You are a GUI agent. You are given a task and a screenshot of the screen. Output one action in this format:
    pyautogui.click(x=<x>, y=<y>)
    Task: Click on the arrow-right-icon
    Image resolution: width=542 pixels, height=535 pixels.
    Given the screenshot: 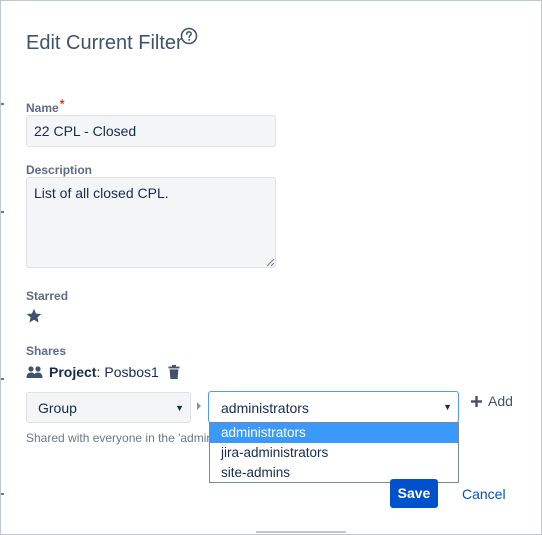 What is the action you would take?
    pyautogui.click(x=199, y=406)
    